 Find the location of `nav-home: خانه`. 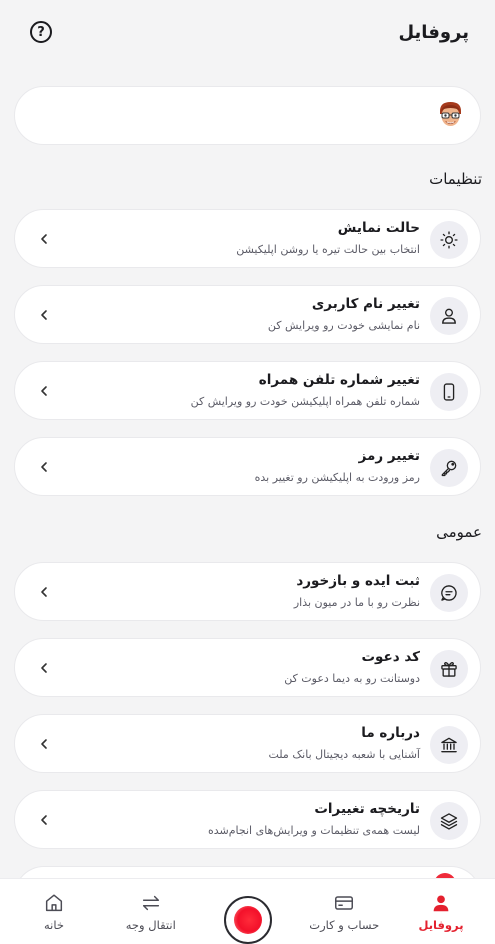

nav-home: خانه is located at coordinates (54, 911).